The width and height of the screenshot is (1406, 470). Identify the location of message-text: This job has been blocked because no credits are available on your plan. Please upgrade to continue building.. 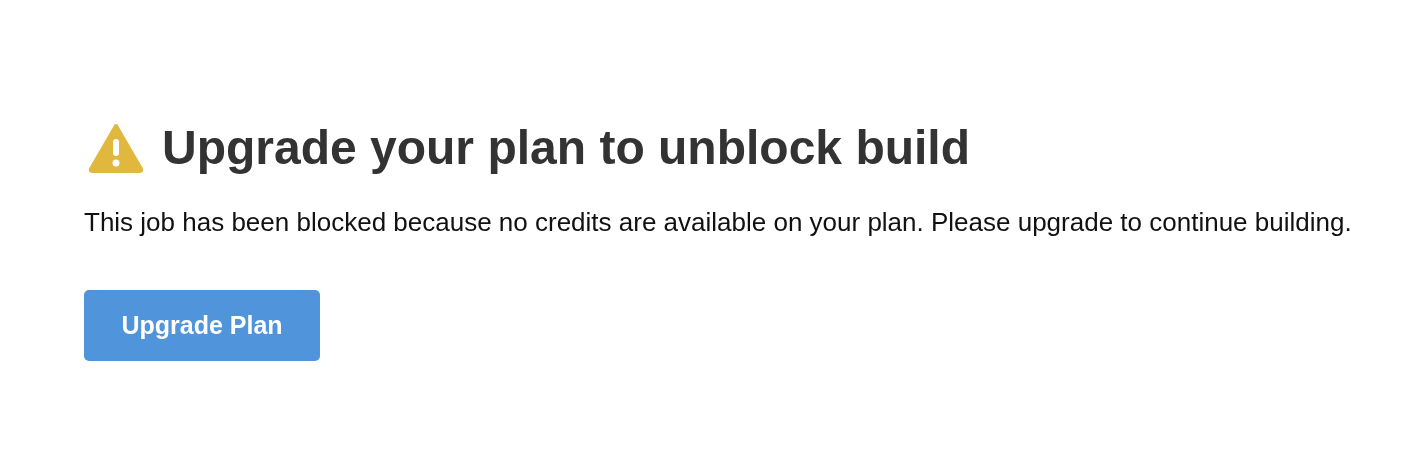
(718, 222).